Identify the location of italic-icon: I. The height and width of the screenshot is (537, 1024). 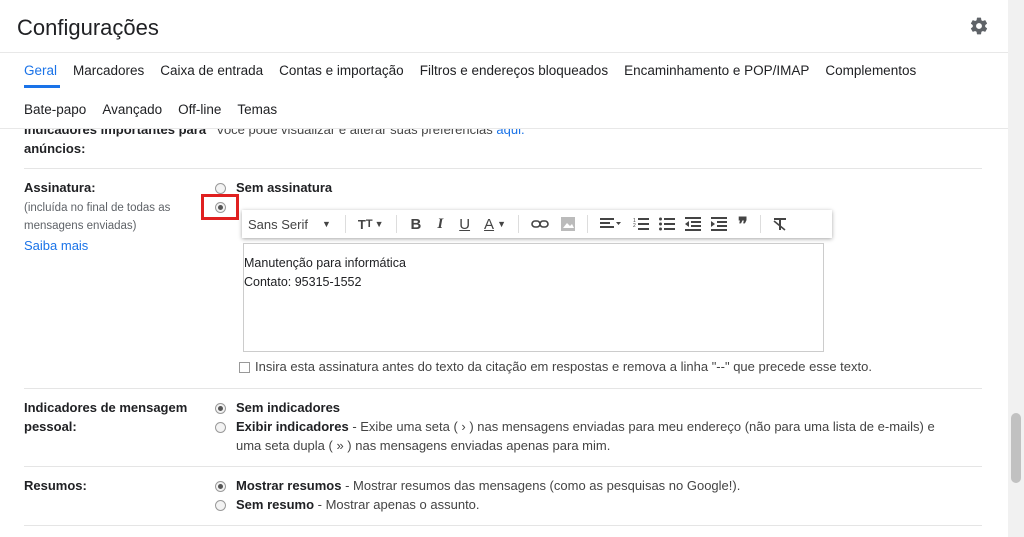
(440, 224).